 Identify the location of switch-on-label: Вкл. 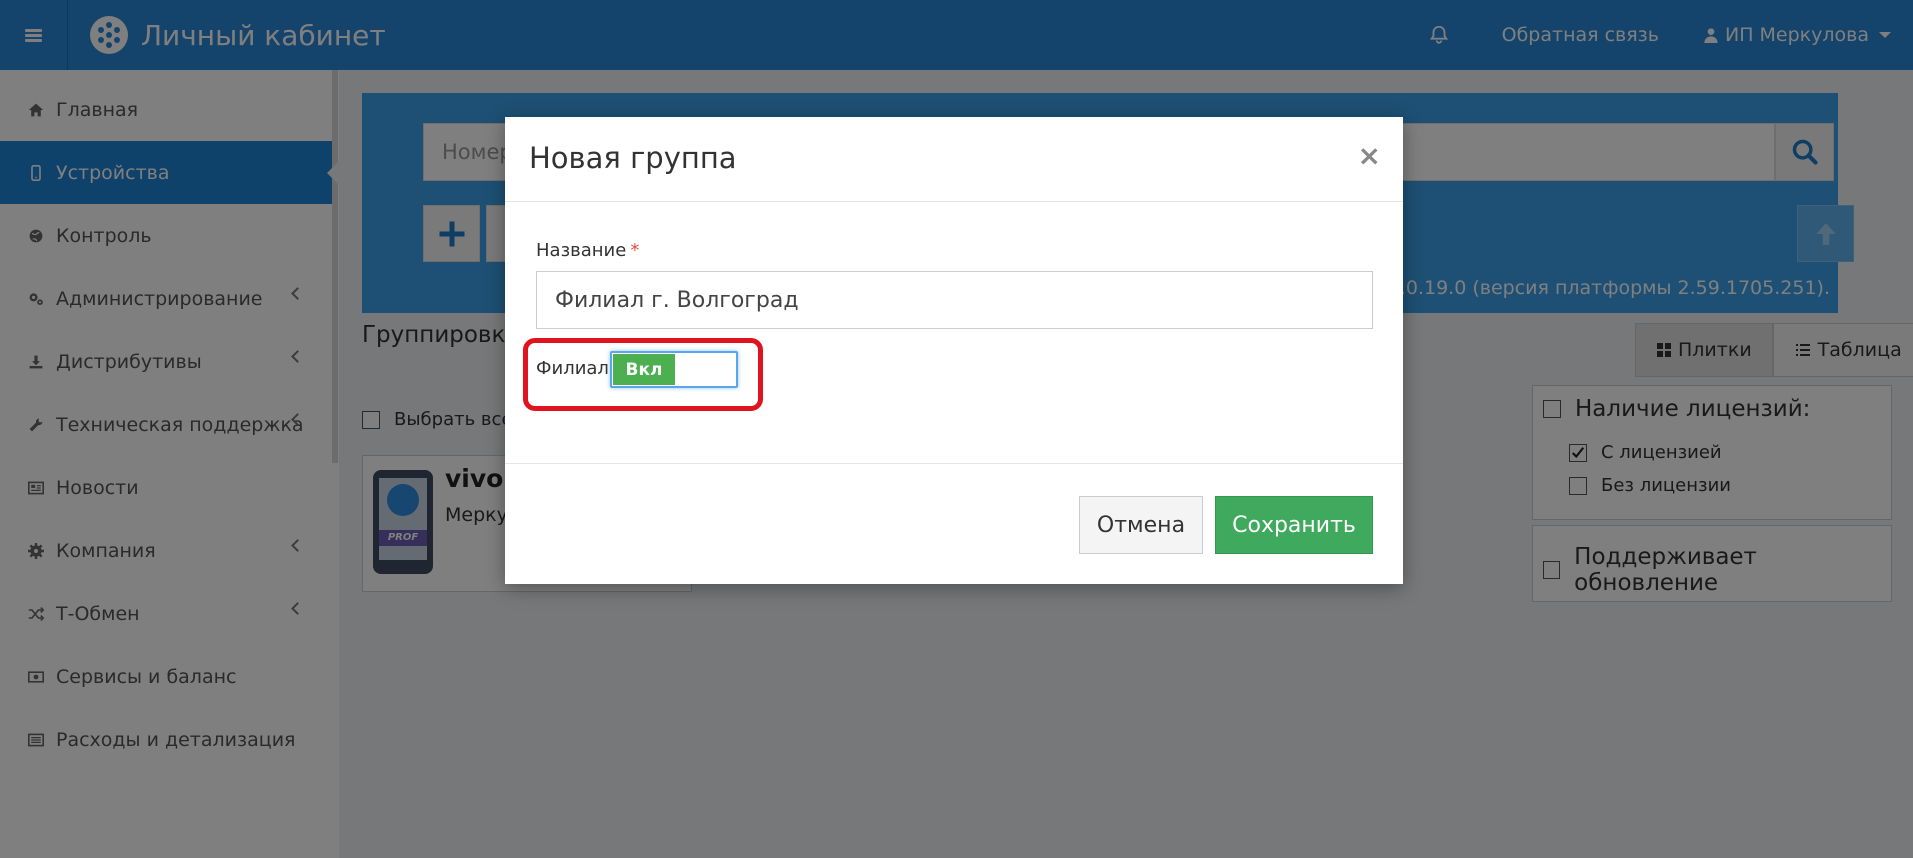
(644, 369).